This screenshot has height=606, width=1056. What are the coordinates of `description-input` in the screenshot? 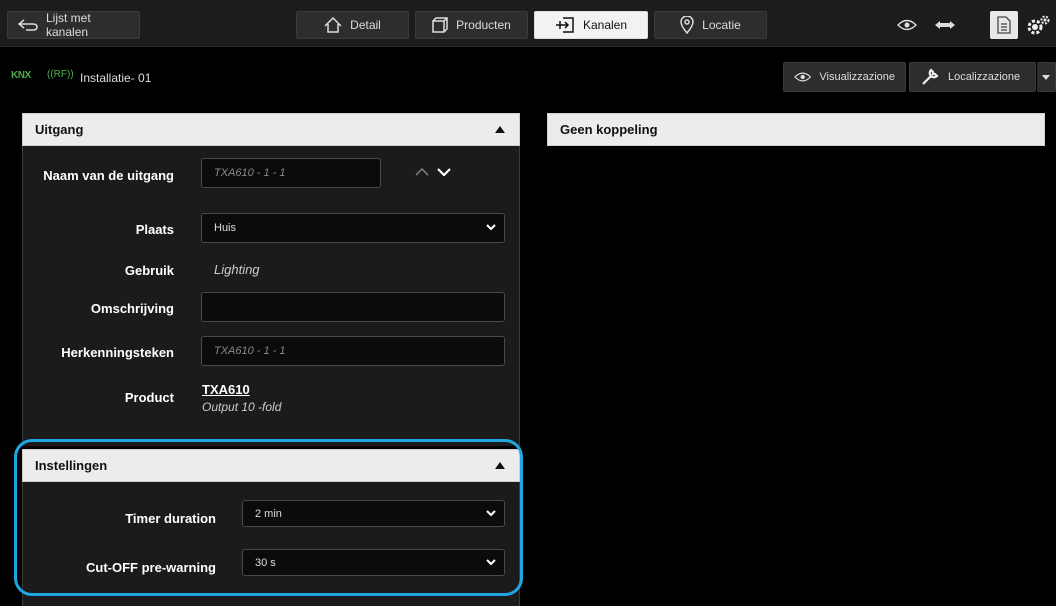 It's located at (353, 307).